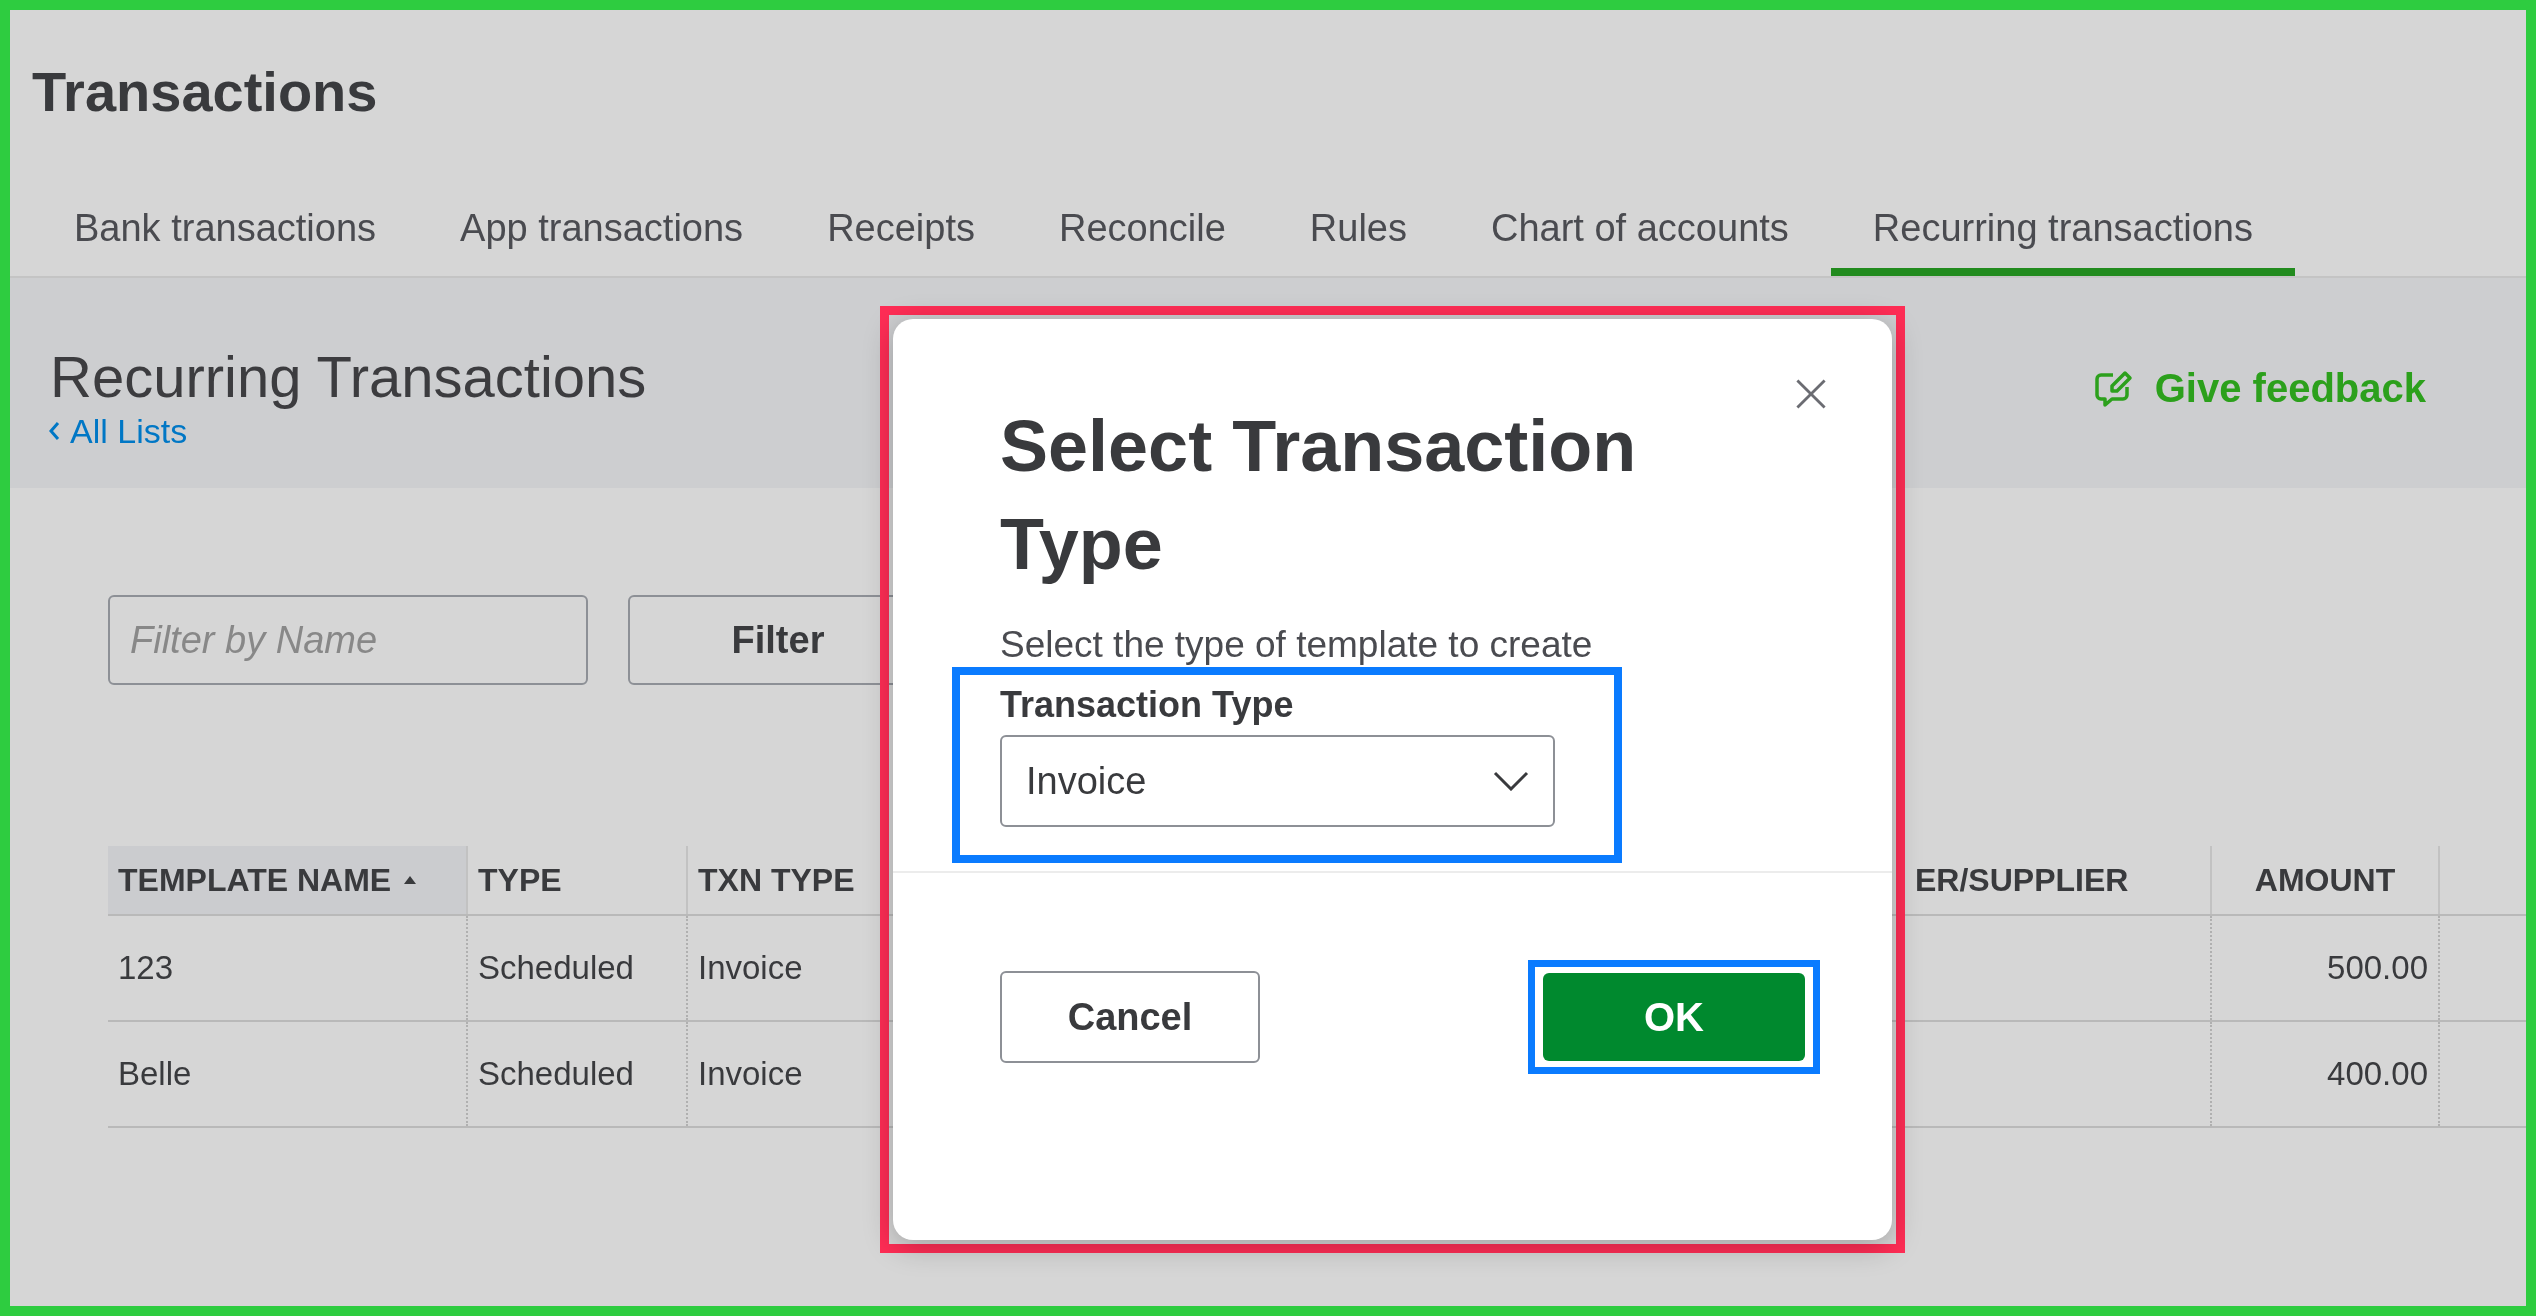 The height and width of the screenshot is (1316, 2536). What do you see at coordinates (1130, 1017) in the screenshot?
I see `cancel-button: Cancel` at bounding box center [1130, 1017].